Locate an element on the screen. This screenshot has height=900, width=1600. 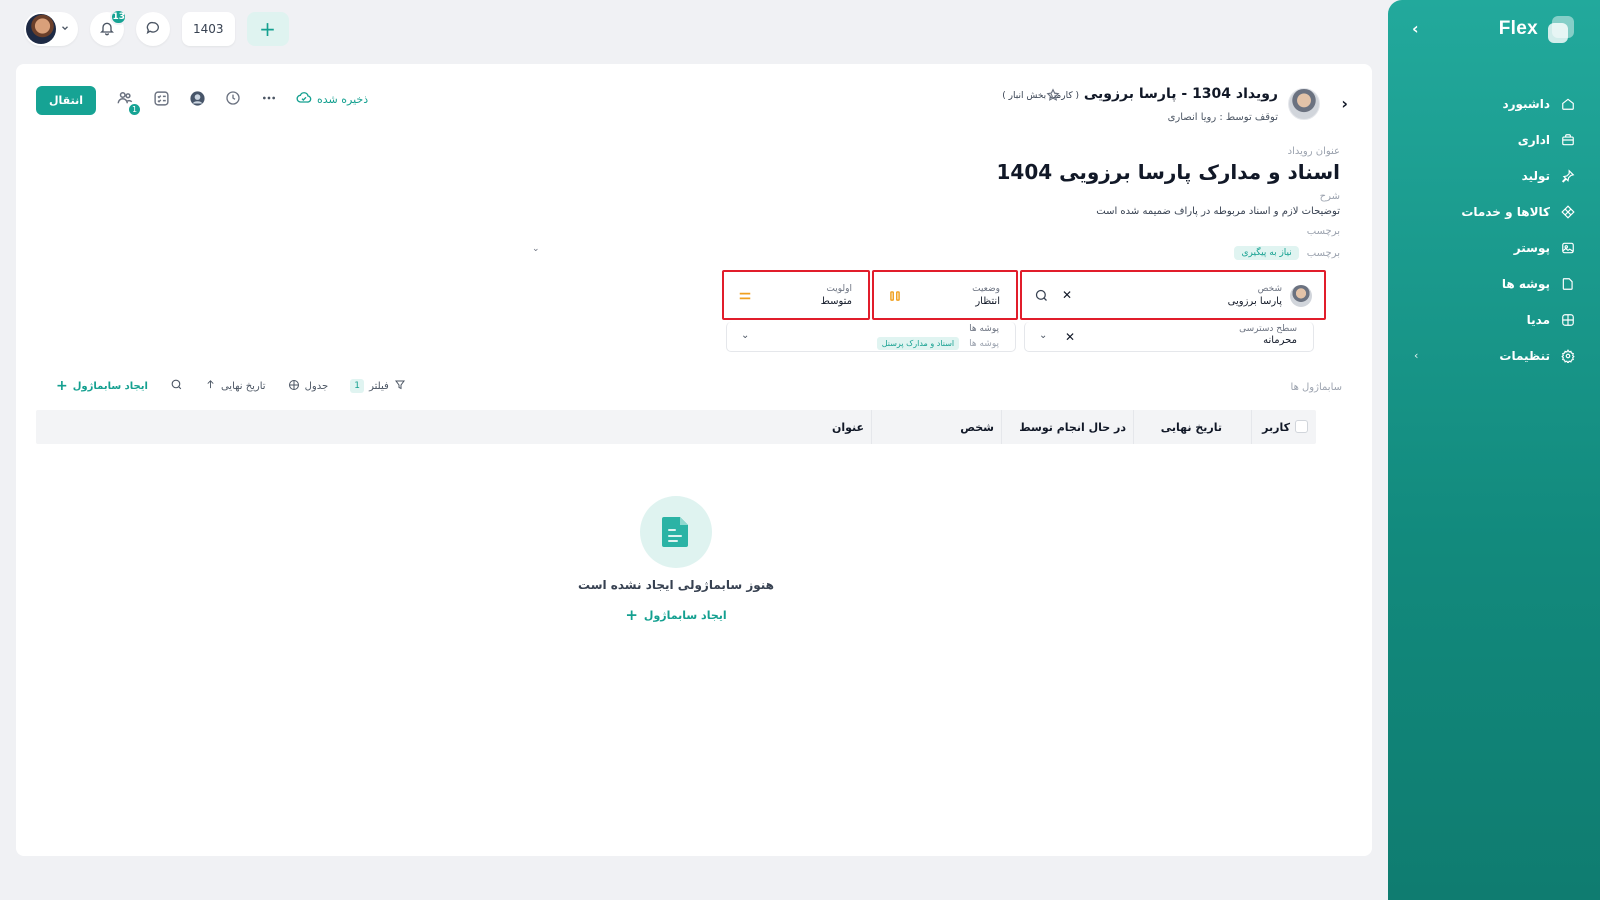
sidebar-item-goods-services: کالاها و خدمات is located at coordinates (1494, 212).